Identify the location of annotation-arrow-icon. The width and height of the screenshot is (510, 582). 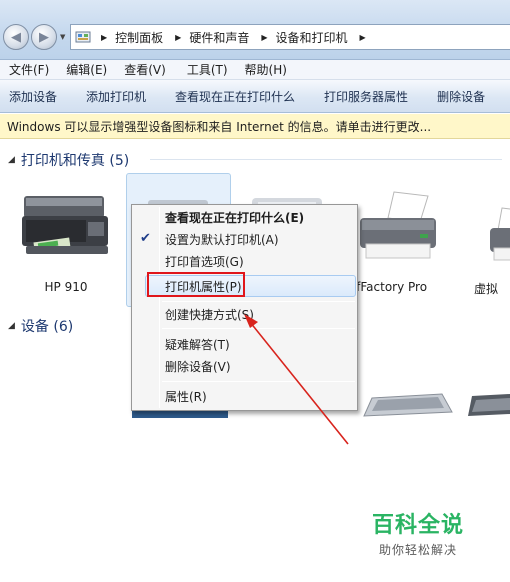
(296, 379).